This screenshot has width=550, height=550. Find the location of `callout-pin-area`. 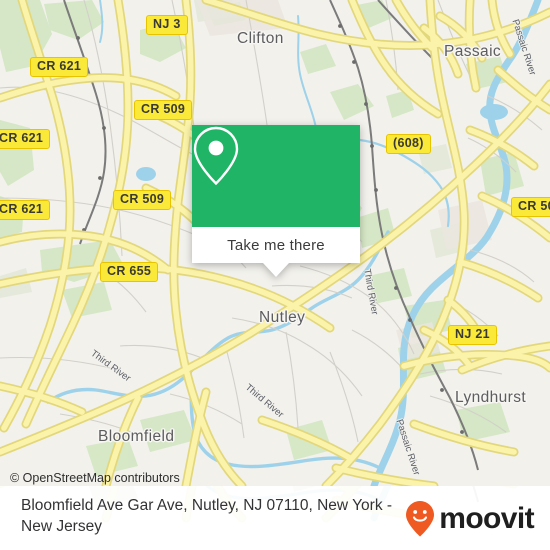

callout-pin-area is located at coordinates (276, 176).